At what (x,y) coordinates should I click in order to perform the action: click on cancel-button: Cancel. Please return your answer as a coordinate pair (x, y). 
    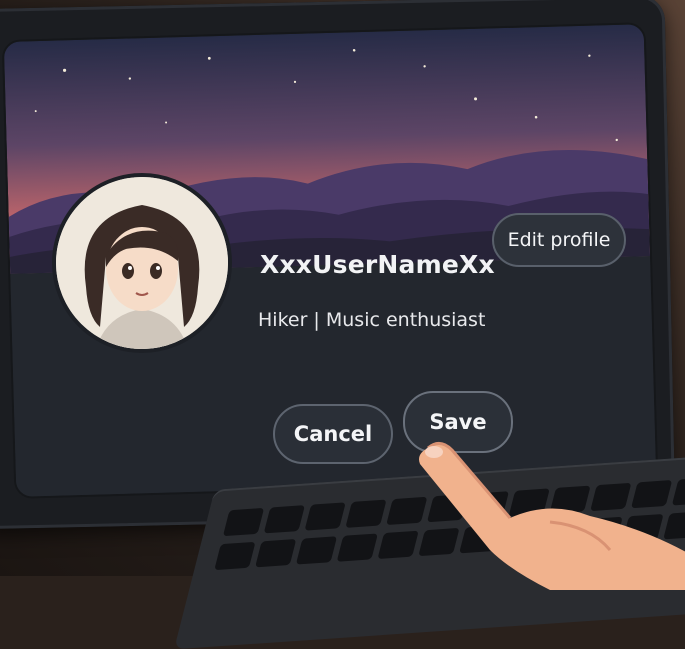
    Looking at the image, I should click on (333, 434).